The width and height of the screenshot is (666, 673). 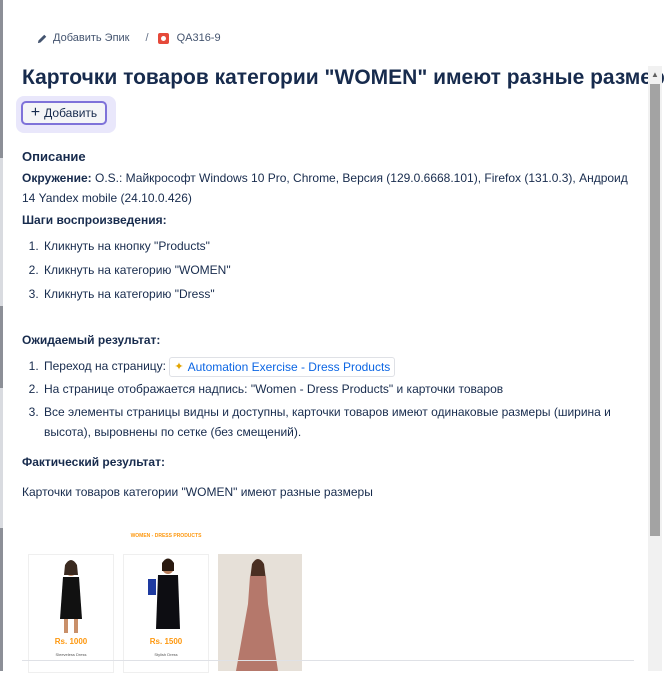 What do you see at coordinates (71, 654) in the screenshot?
I see `product-name: Sleeveless Dress` at bounding box center [71, 654].